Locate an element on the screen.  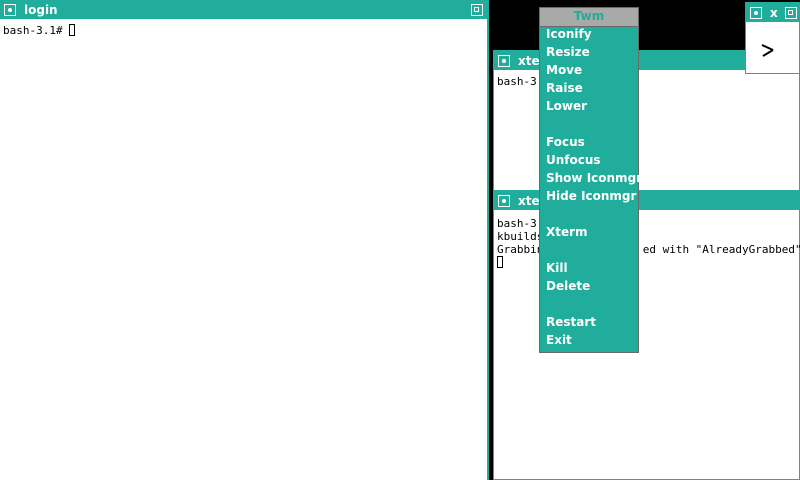
prompt-text: bash-3.1# is located at coordinates (36, 30).